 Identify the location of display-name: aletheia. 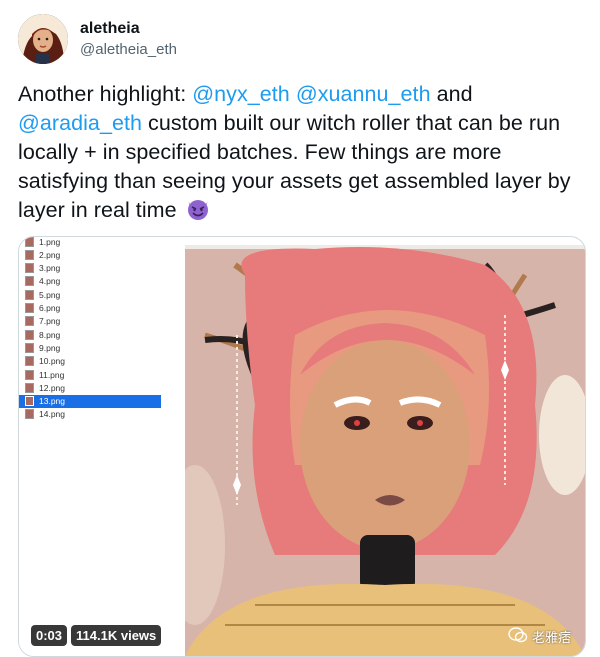
(128, 29).